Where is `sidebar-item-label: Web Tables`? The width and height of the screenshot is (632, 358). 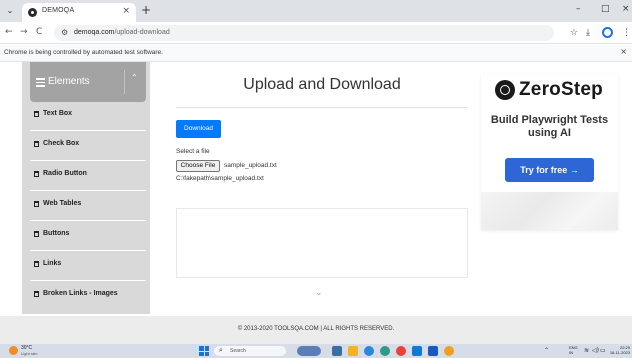
sidebar-item-label: Web Tables is located at coordinates (62, 203).